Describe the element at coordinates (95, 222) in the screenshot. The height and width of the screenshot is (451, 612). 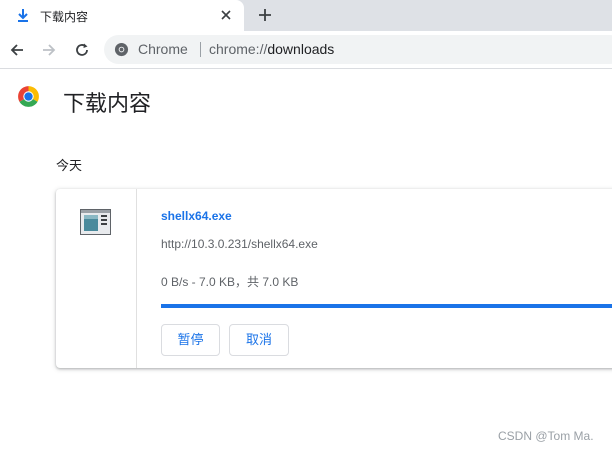
I see `file-exe-icon` at that location.